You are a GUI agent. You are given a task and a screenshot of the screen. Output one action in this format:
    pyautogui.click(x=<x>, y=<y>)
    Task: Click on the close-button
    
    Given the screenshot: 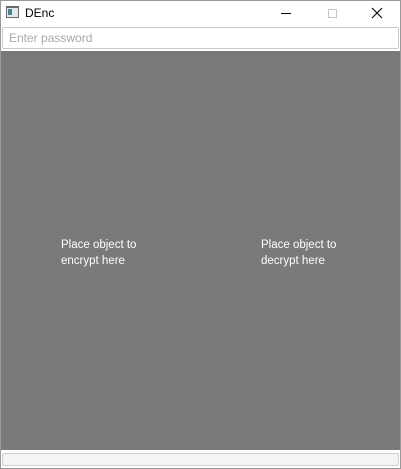 What is the action you would take?
    pyautogui.click(x=377, y=13)
    